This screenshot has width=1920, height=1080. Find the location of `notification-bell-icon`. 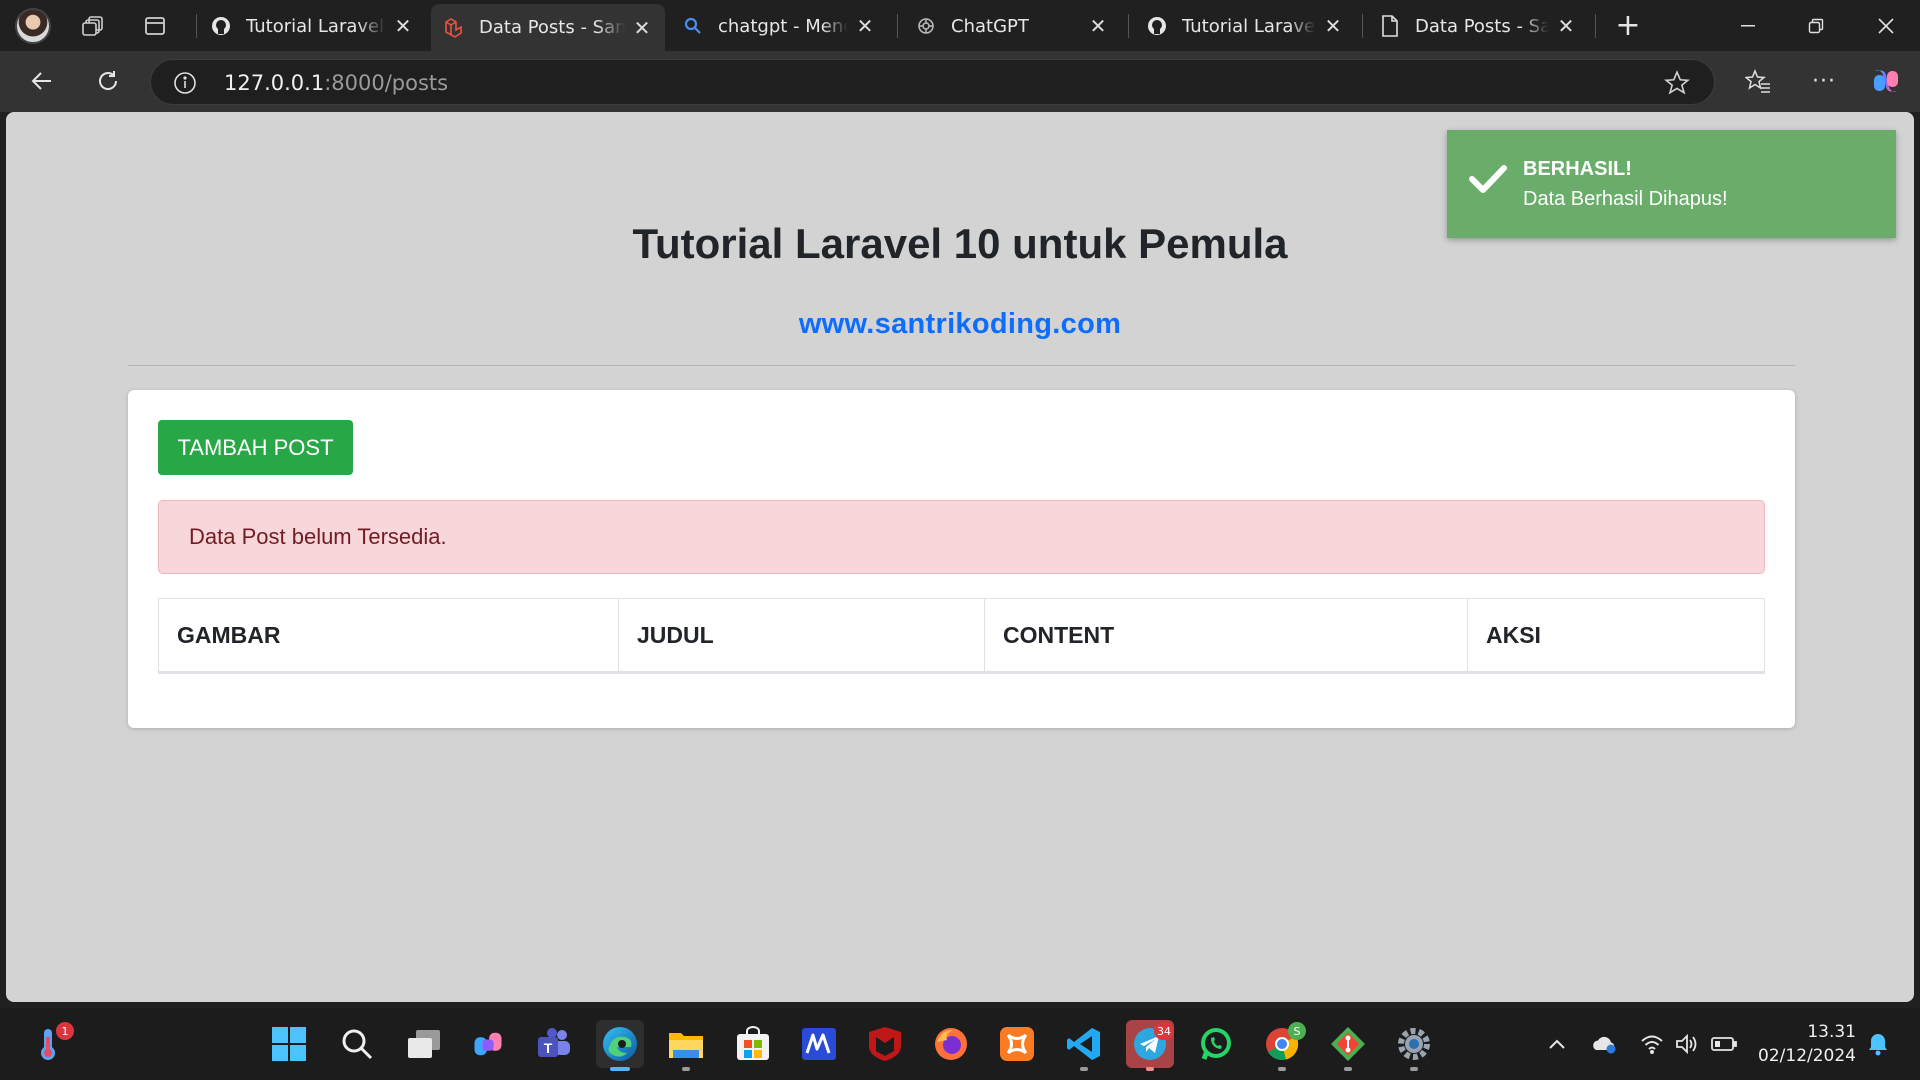

notification-bell-icon is located at coordinates (1878, 1044).